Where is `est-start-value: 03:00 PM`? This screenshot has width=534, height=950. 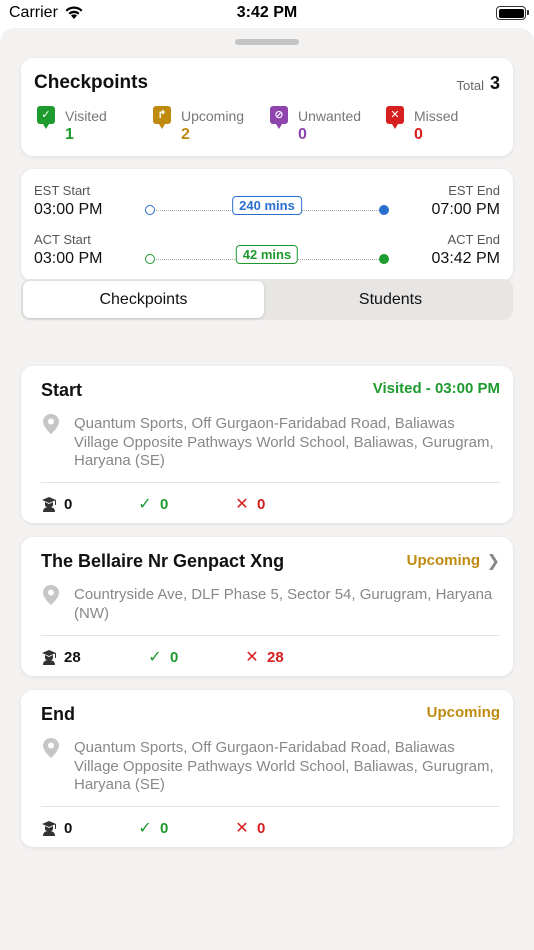
est-start-value: 03:00 PM is located at coordinates (68, 209).